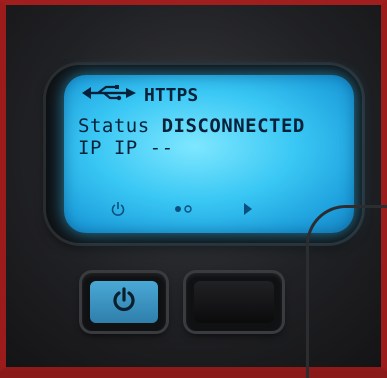 The height and width of the screenshot is (378, 387). What do you see at coordinates (248, 209) in the screenshot?
I see `arrow-right-icon` at bounding box center [248, 209].